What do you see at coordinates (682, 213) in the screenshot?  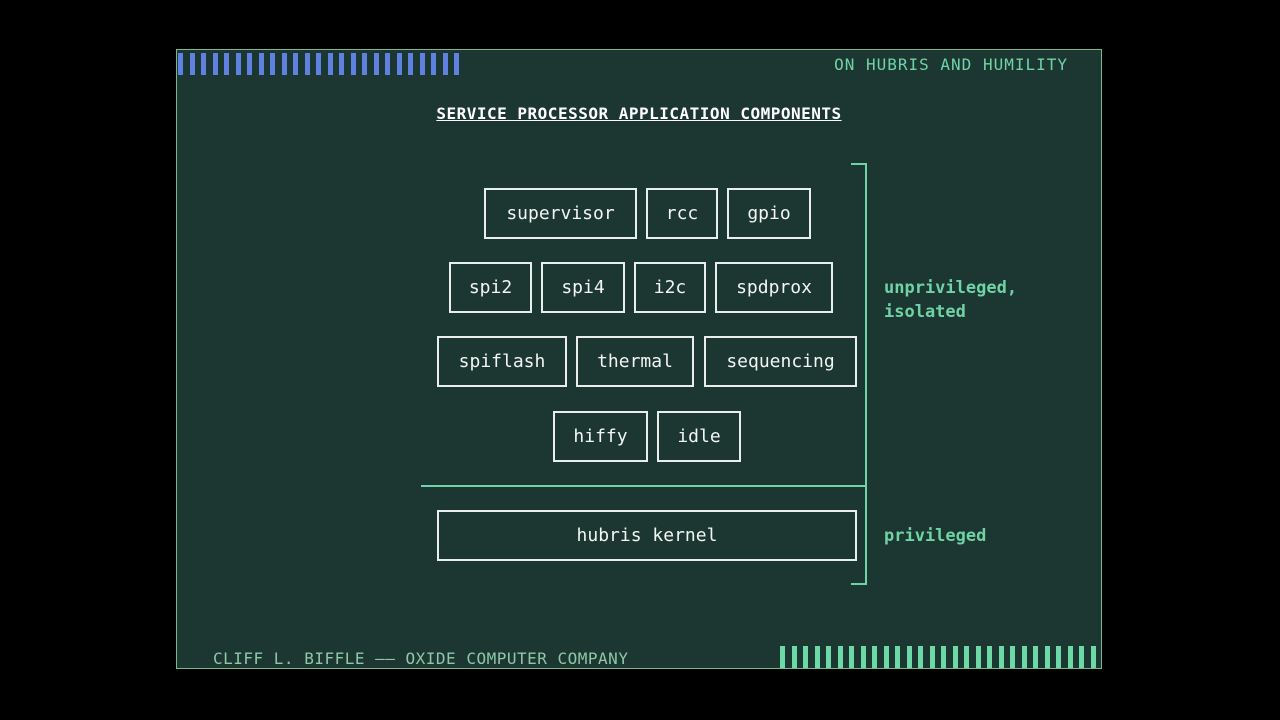 I see `component-box: rcc` at bounding box center [682, 213].